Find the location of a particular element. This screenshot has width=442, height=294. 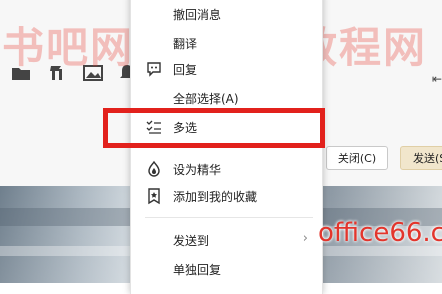

menu-item-label: 翻译 is located at coordinates (185, 44).